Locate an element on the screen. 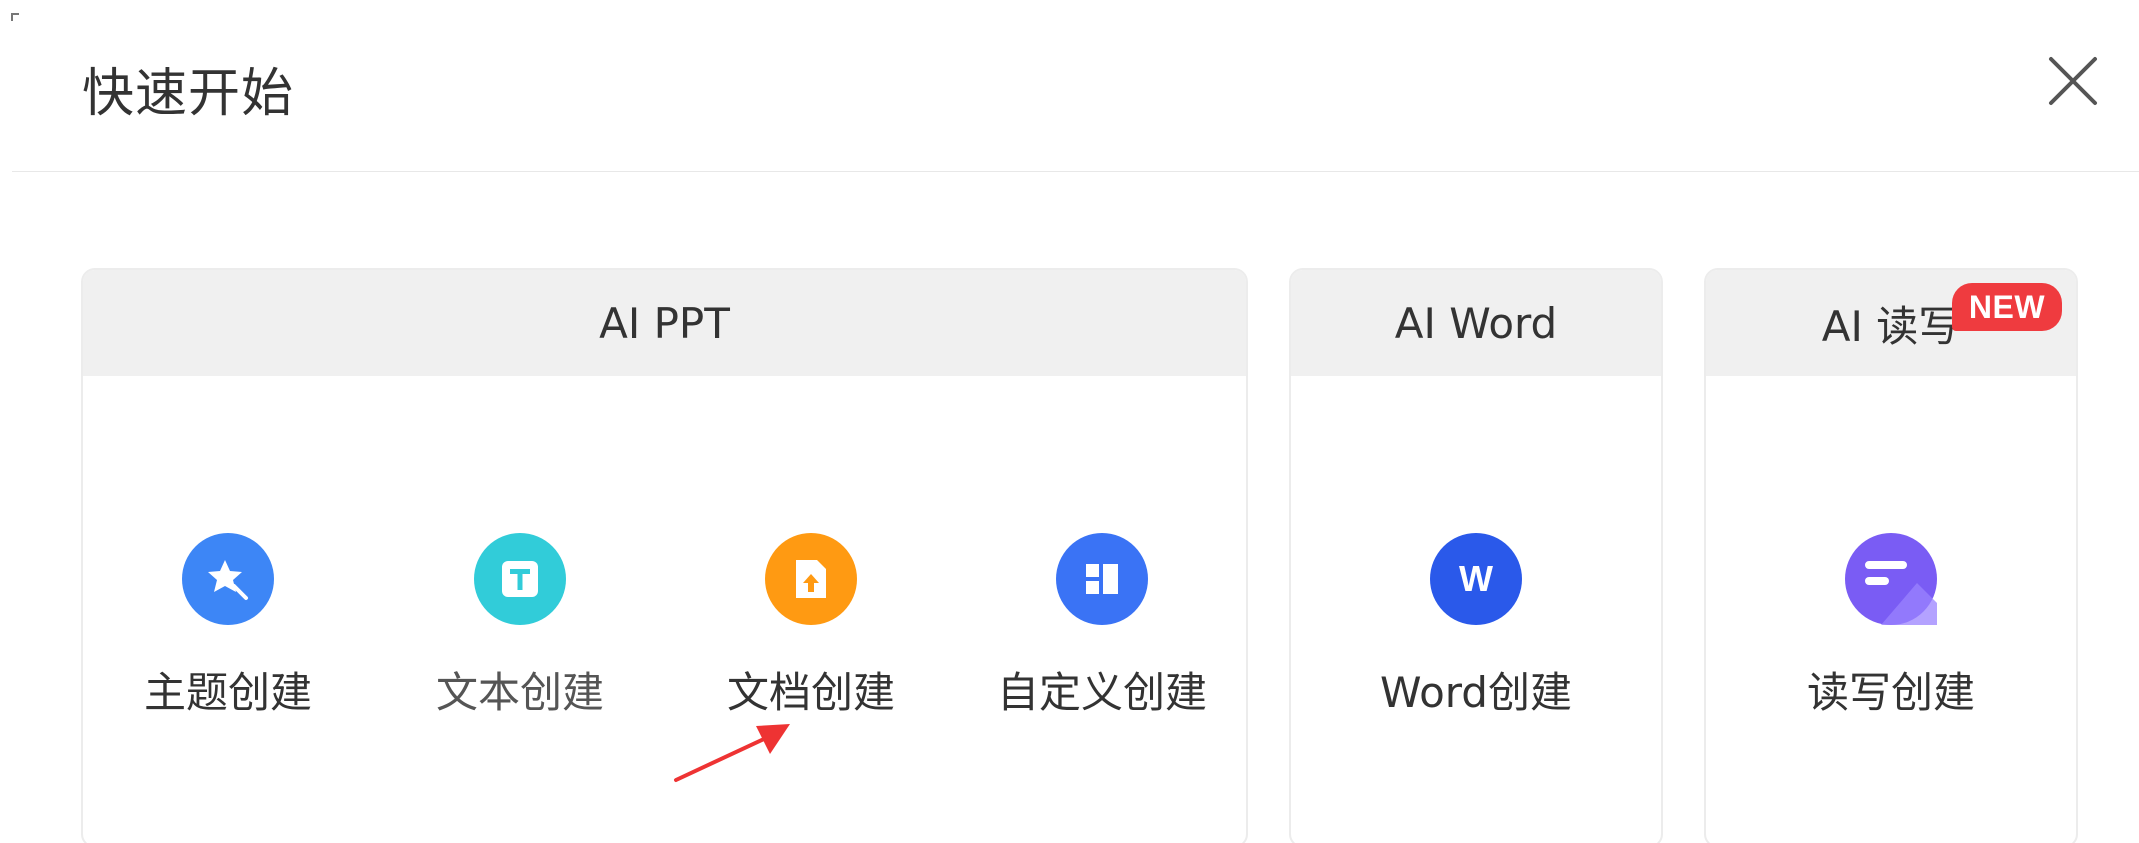 The image size is (2139, 843). ai-word-title: AI Word is located at coordinates (1476, 323).